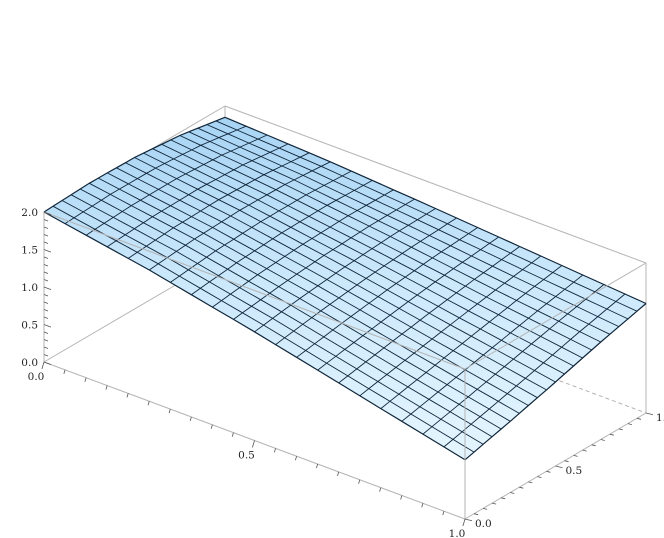 This screenshot has height=538, width=664. Describe the element at coordinates (36, 377) in the screenshot. I see `x-tick-label: 0.0` at that location.